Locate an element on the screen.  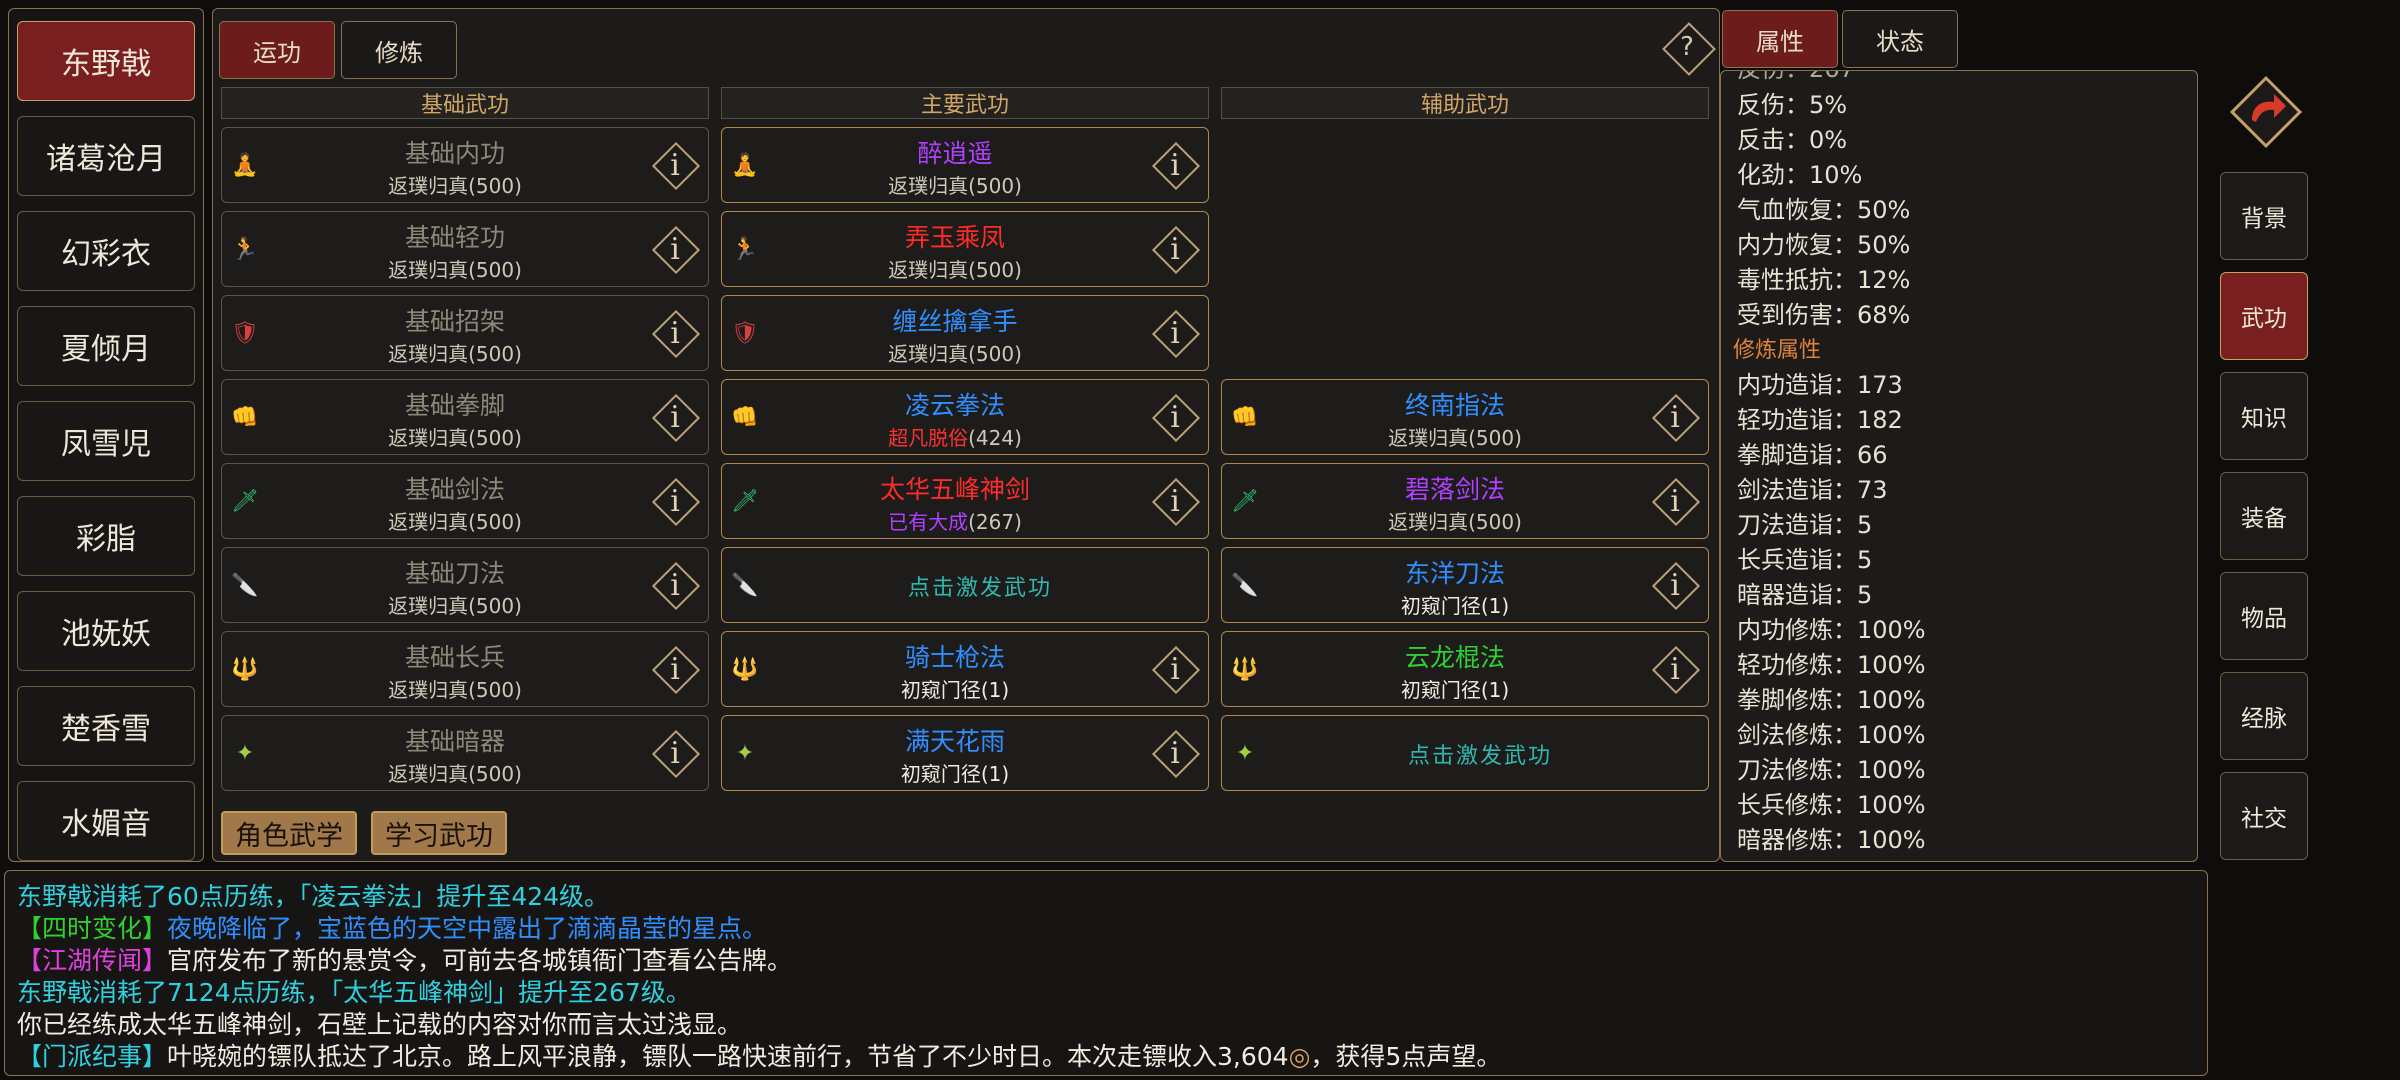
skill-name: 基础剑法 is located at coordinates (454, 489).